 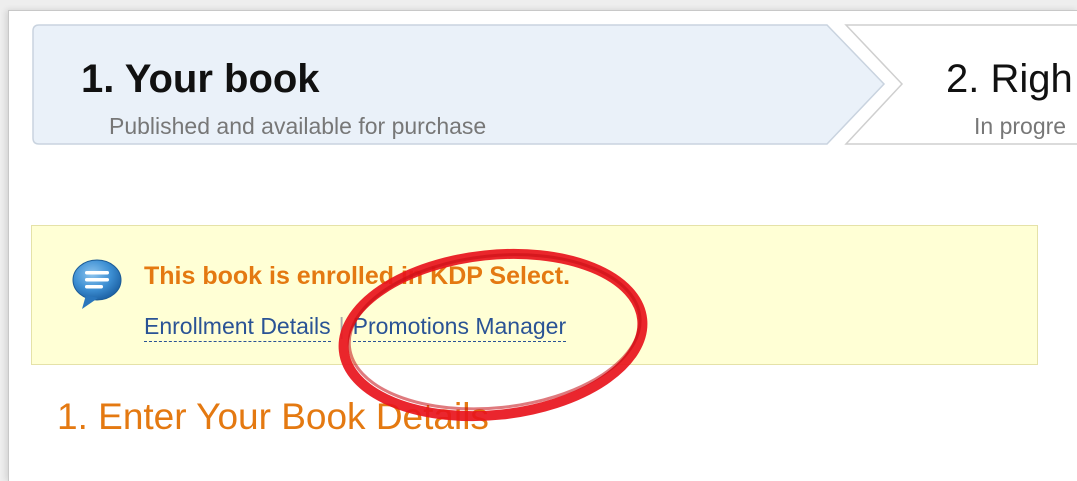 What do you see at coordinates (298, 126) in the screenshot?
I see `step-1-subtitle: Published and available for purchase` at bounding box center [298, 126].